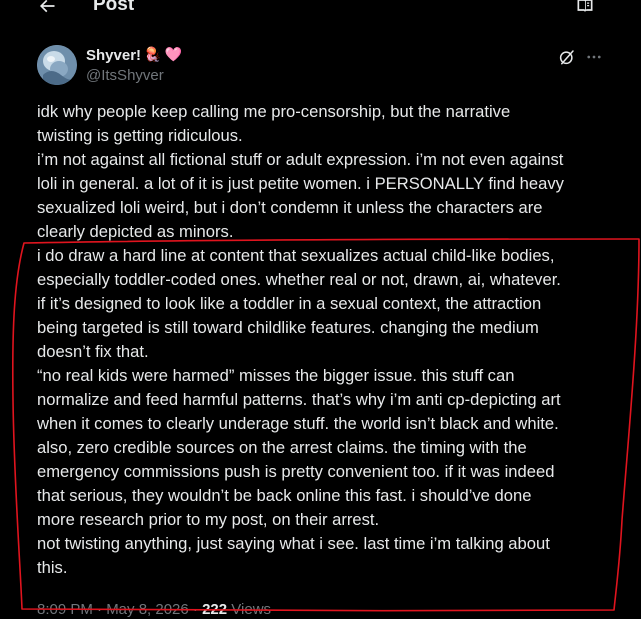 Image resolution: width=641 pixels, height=619 pixels. I want to click on display-name: Shyver! 🪼 🩷, so click(134, 55).